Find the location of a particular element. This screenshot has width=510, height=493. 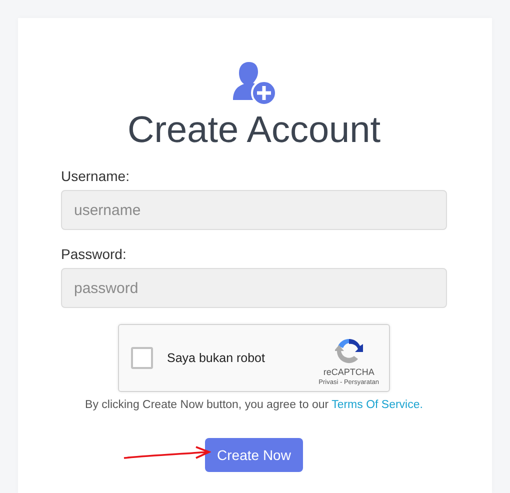

terms-text: By clicking Create Now button, you agree to our Terms Of Service. is located at coordinates (254, 405).